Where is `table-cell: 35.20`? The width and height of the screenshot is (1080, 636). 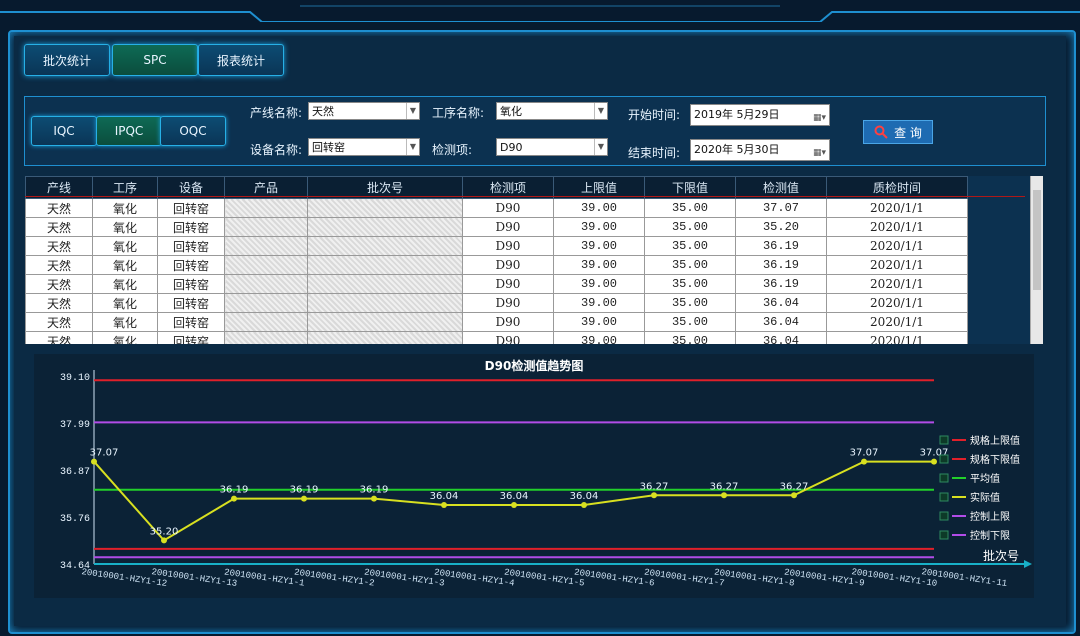 table-cell: 35.20 is located at coordinates (781, 227).